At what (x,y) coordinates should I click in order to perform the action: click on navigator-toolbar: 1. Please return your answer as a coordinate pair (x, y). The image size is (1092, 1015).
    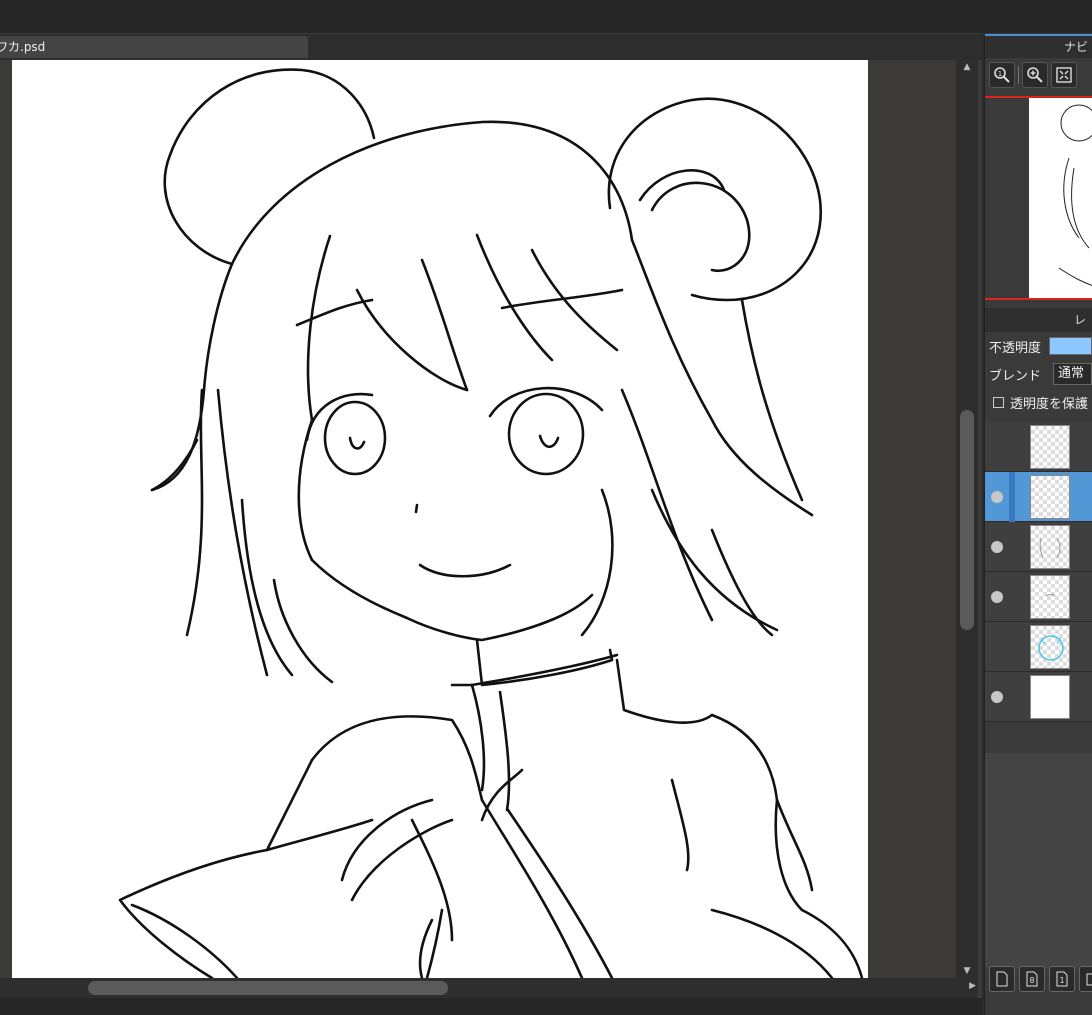
    Looking at the image, I should click on (1038, 75).